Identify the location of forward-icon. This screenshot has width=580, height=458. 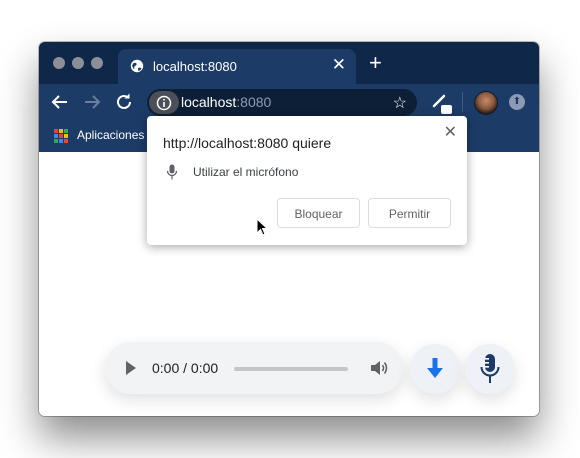
(92, 102).